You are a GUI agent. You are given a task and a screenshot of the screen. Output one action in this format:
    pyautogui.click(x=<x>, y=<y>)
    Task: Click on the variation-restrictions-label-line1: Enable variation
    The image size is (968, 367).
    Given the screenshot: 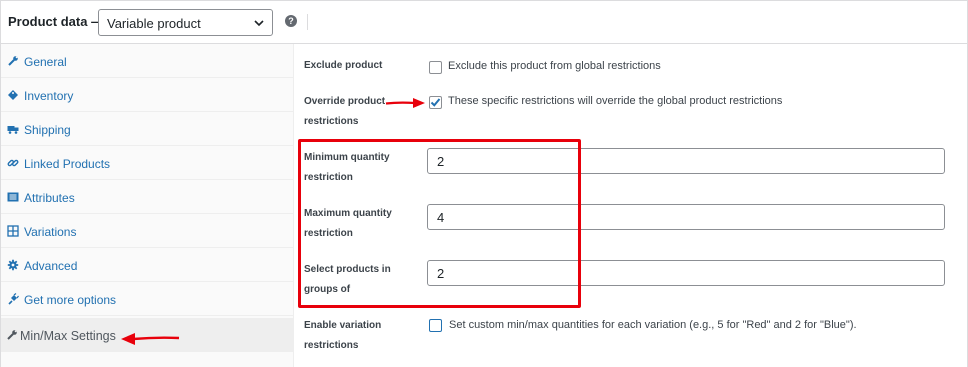 What is the action you would take?
    pyautogui.click(x=343, y=325)
    